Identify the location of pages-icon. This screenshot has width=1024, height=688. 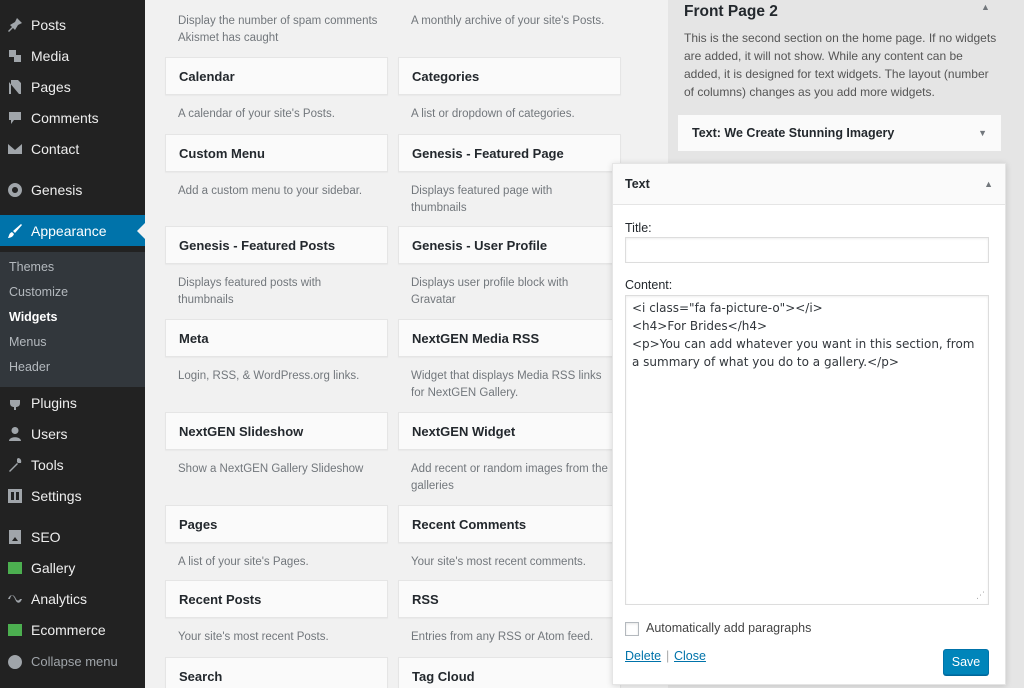
(15, 87).